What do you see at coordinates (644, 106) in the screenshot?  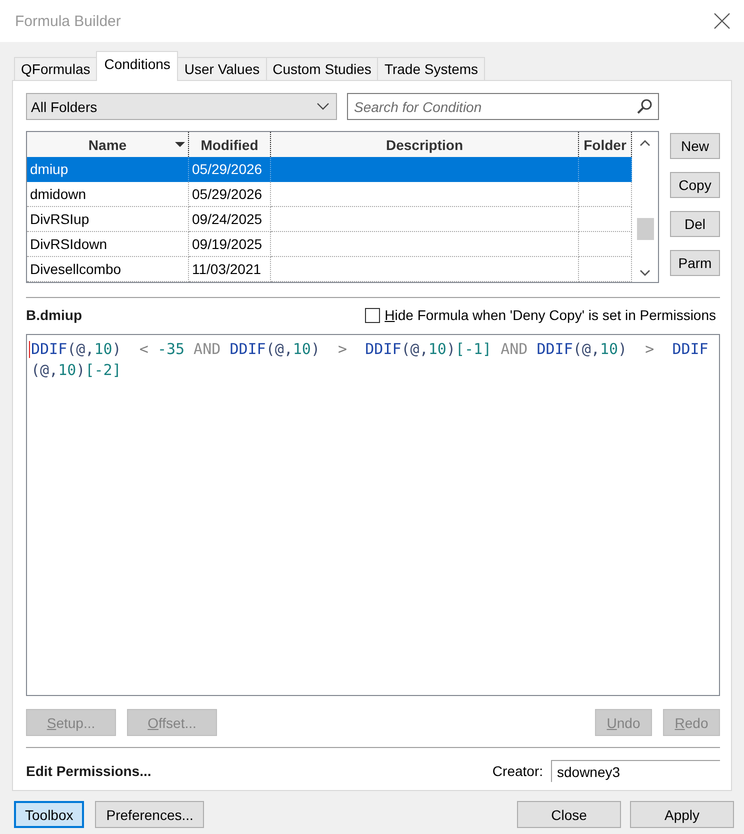 I see `search-icon` at bounding box center [644, 106].